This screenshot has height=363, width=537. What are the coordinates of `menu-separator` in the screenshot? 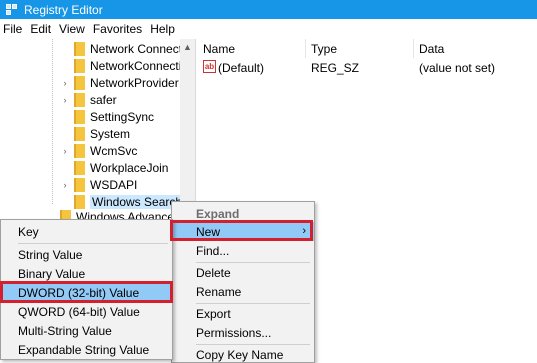 It's located at (93, 243).